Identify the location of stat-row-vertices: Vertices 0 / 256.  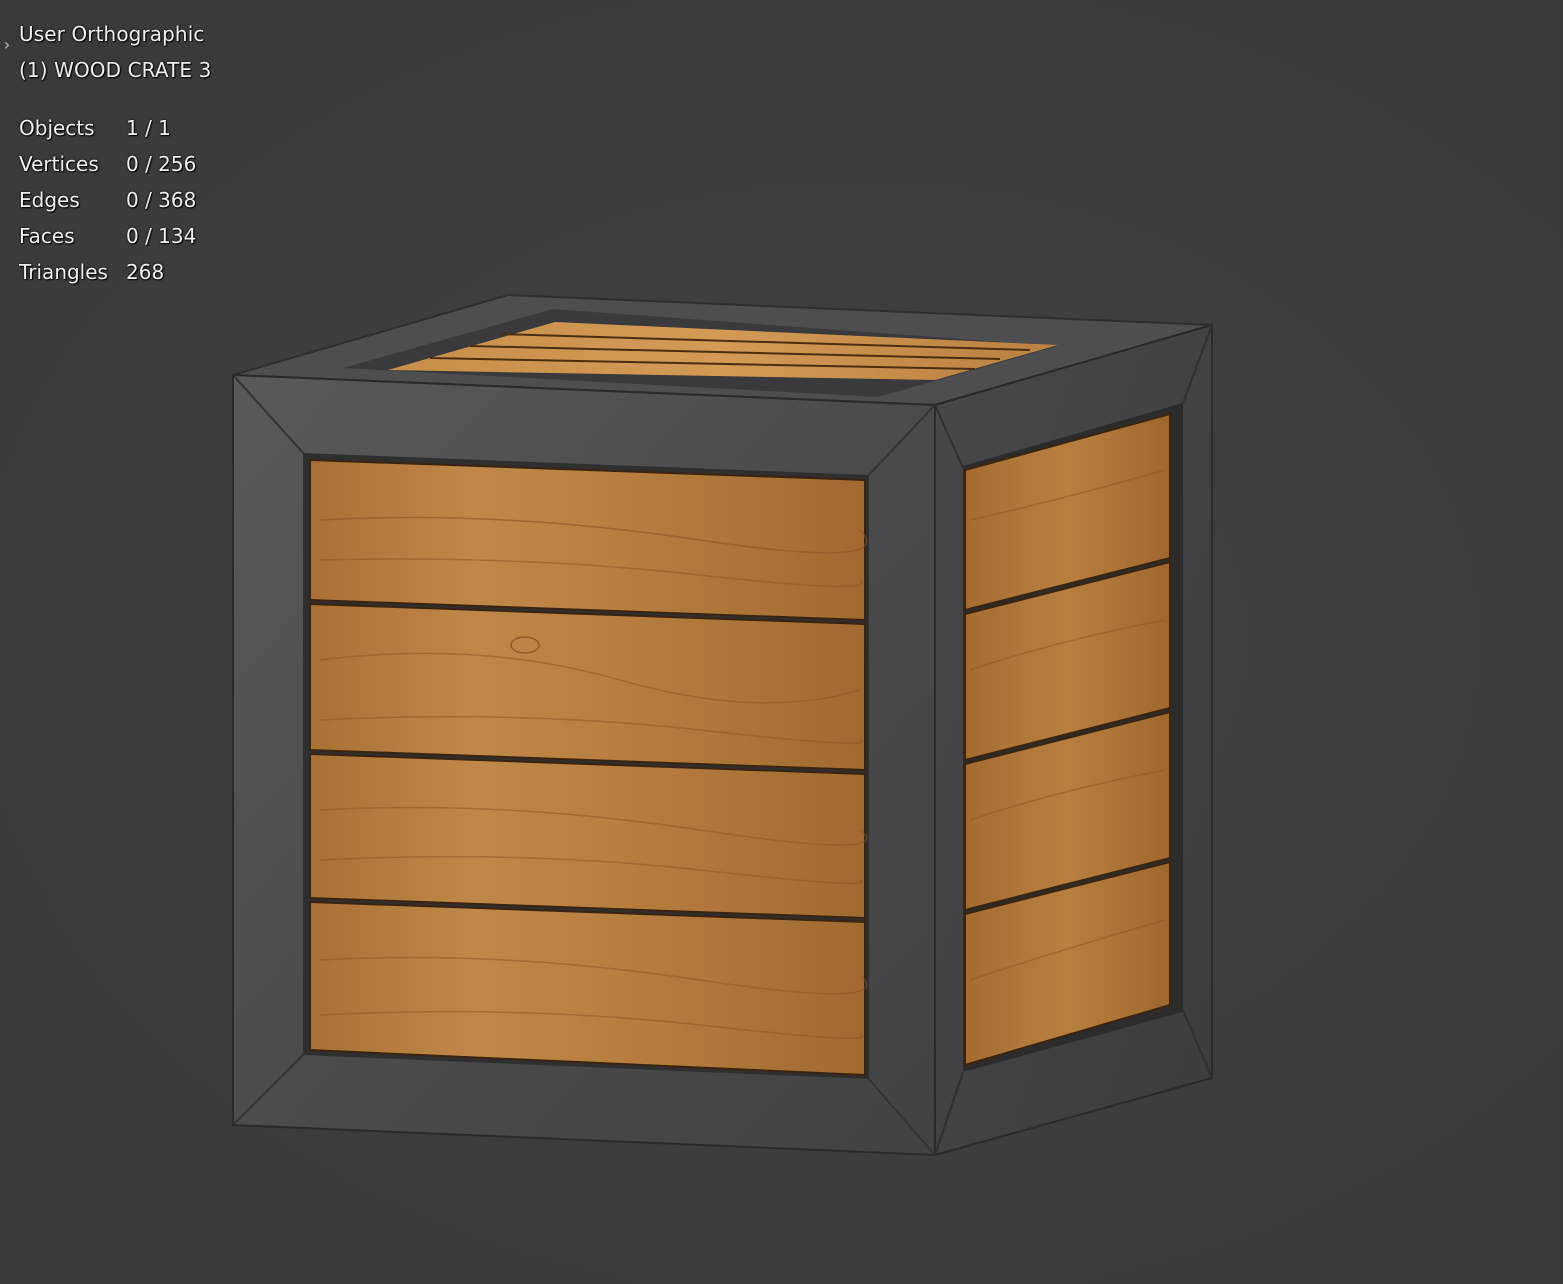
(107, 170).